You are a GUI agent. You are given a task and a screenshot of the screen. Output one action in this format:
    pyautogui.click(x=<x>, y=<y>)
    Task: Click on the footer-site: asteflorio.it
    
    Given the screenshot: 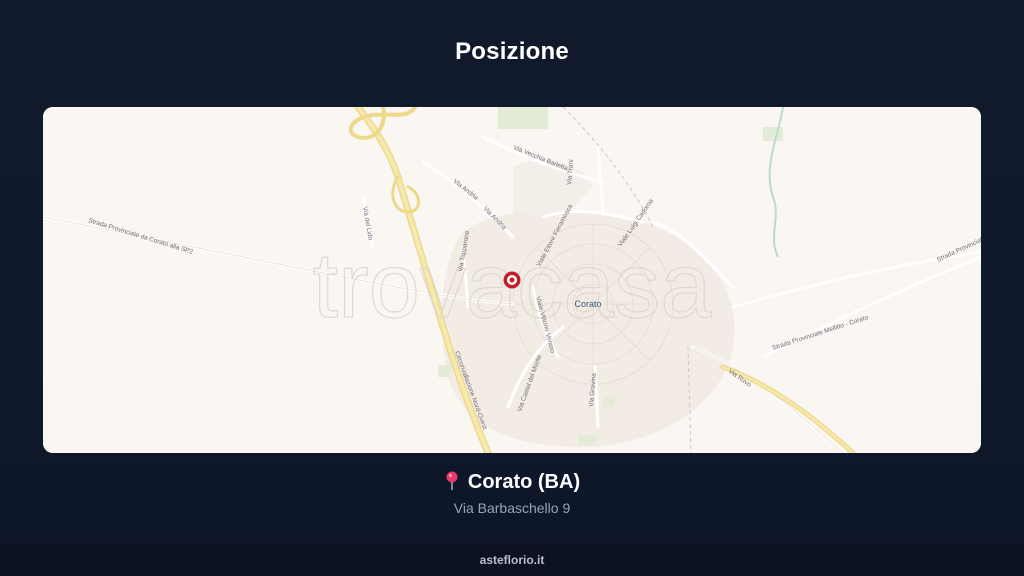 What is the action you would take?
    pyautogui.click(x=512, y=560)
    